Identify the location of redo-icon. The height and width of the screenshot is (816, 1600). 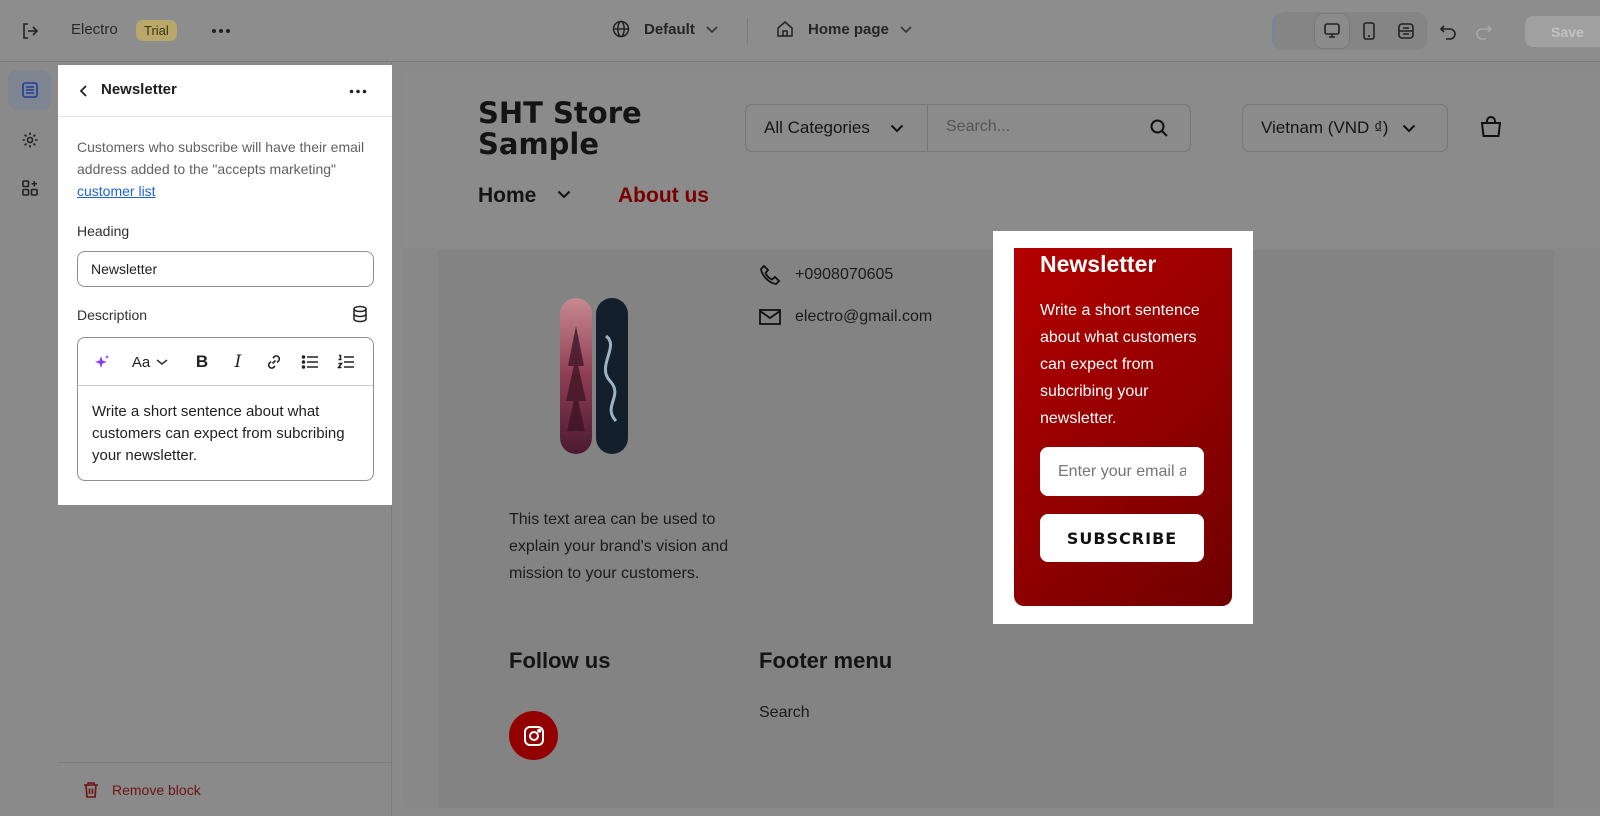
(1484, 31).